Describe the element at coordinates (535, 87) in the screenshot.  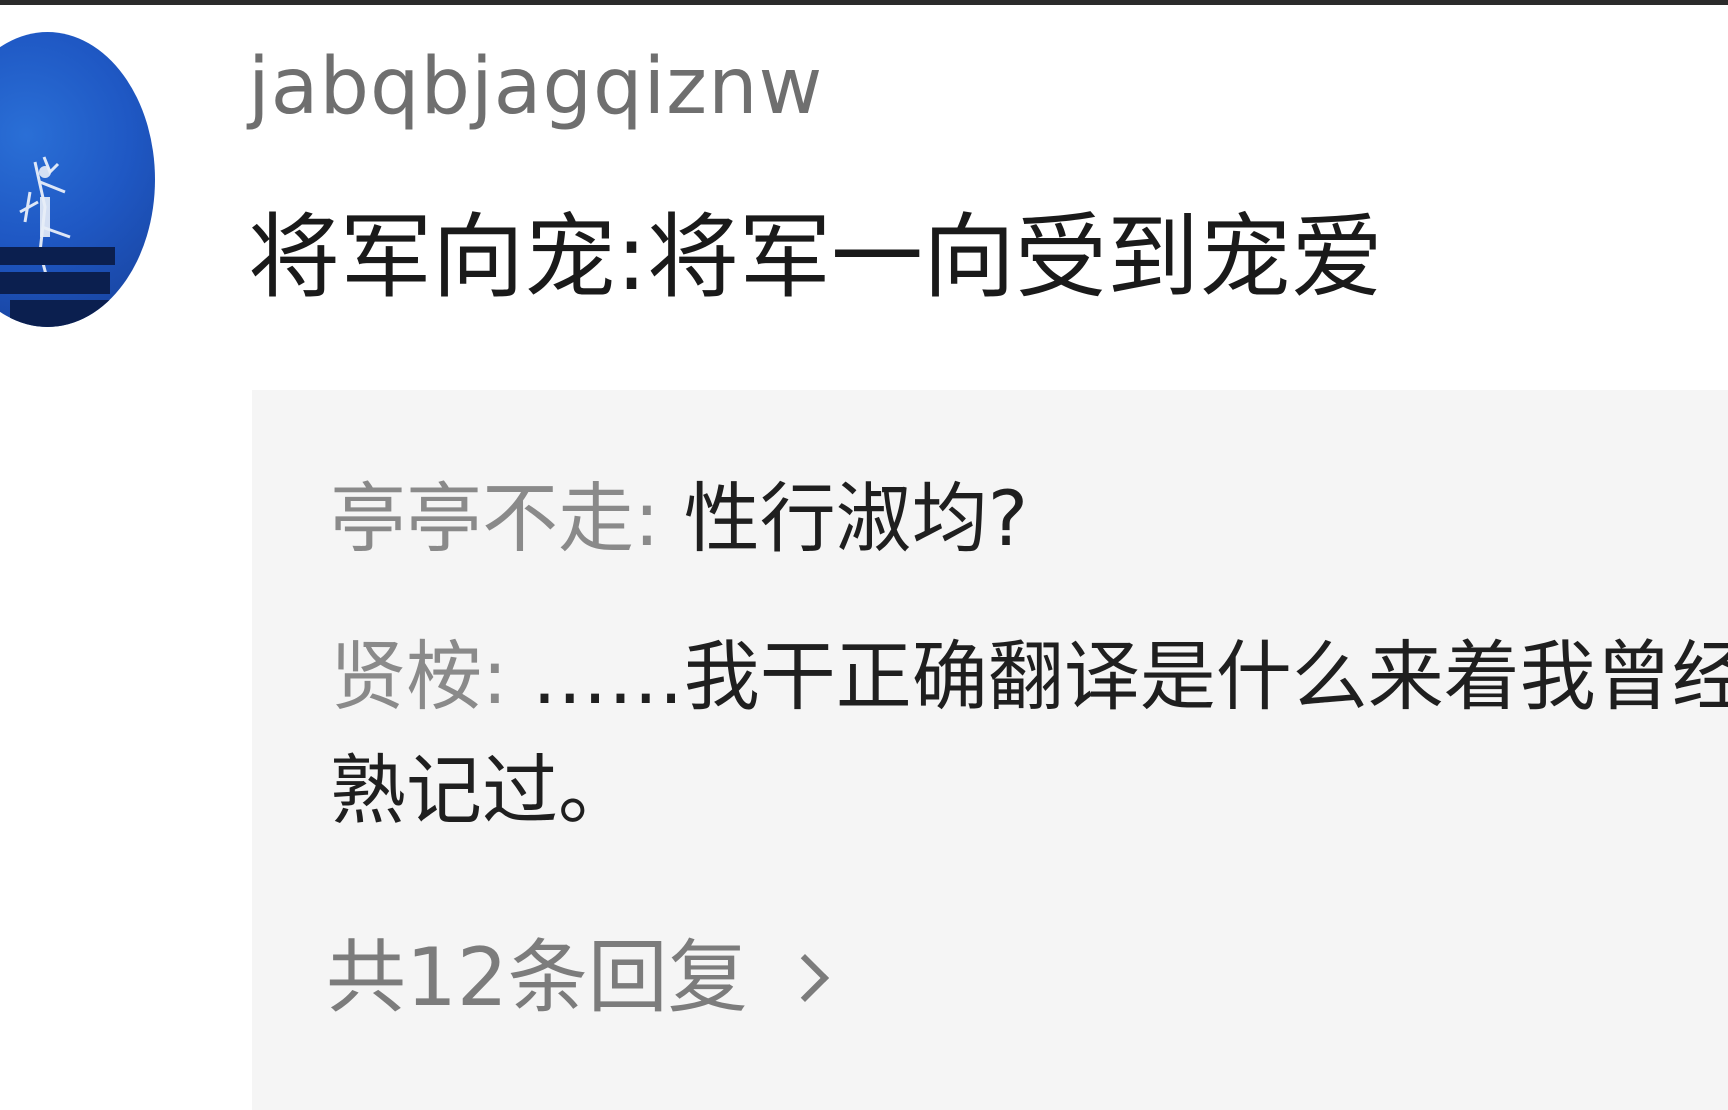
I see `username: jabqbjagqiznw` at that location.